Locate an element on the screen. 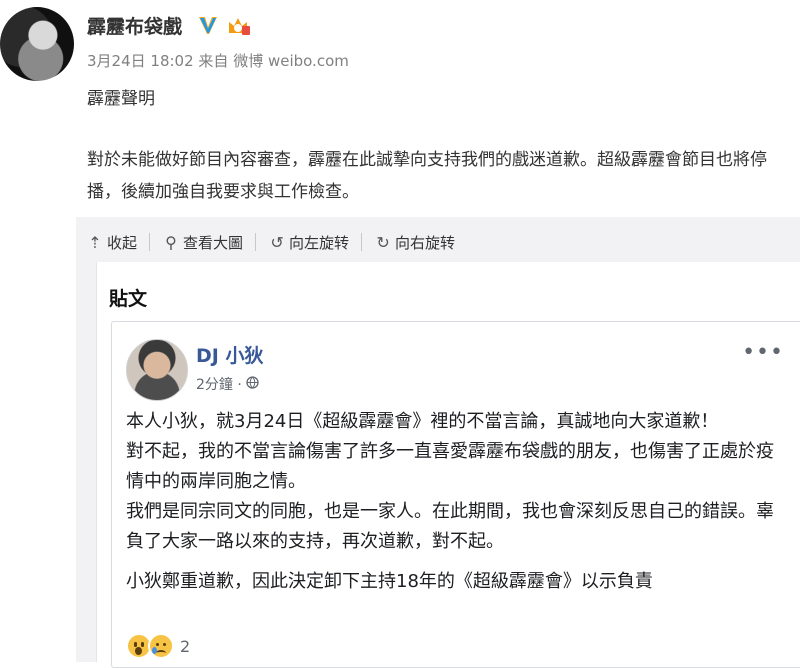 This screenshot has height=668, width=800. rotate-left-label: 向左旋转 is located at coordinates (319, 242).